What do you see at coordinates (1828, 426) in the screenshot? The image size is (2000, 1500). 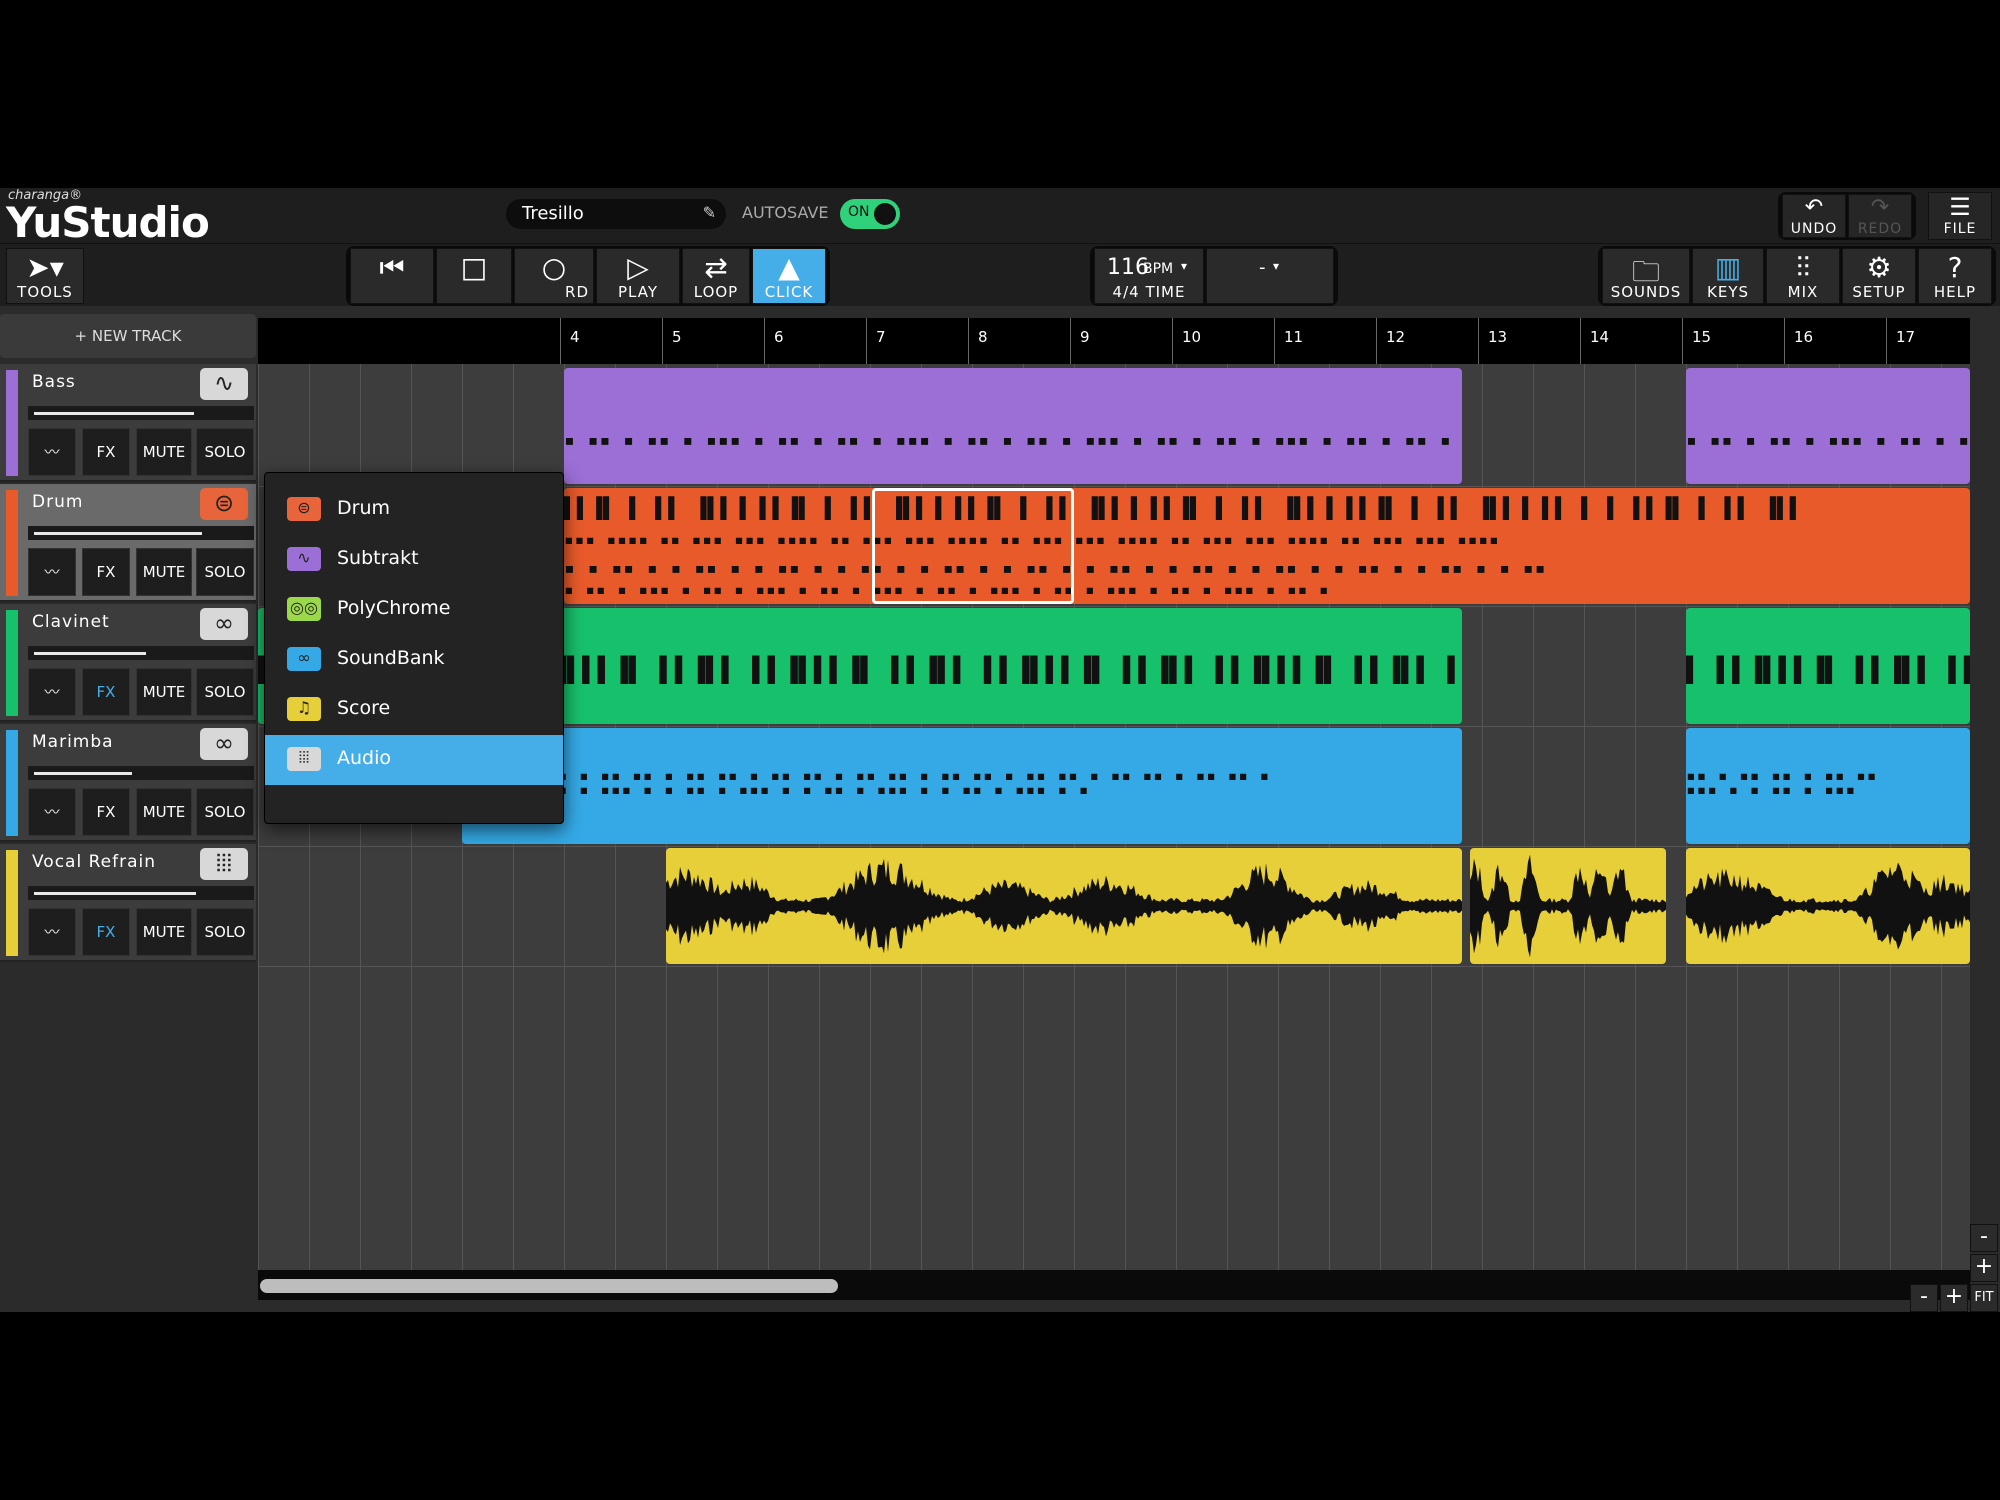 I see `bass-region: ▪ ▪▪ ▪ ▪▪ ▪ ▪▪▪ ▪ ▪▪ ▪ ▪▪` at bounding box center [1828, 426].